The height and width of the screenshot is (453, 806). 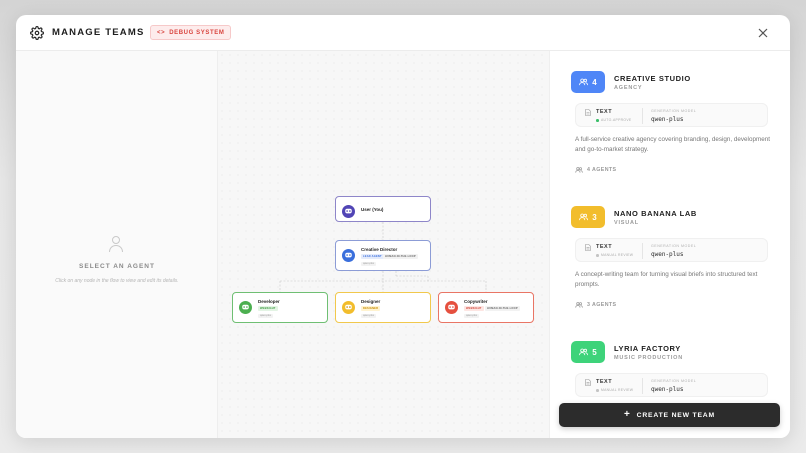 I want to click on team-category: MUSIC PRODUCTION, so click(x=649, y=358).